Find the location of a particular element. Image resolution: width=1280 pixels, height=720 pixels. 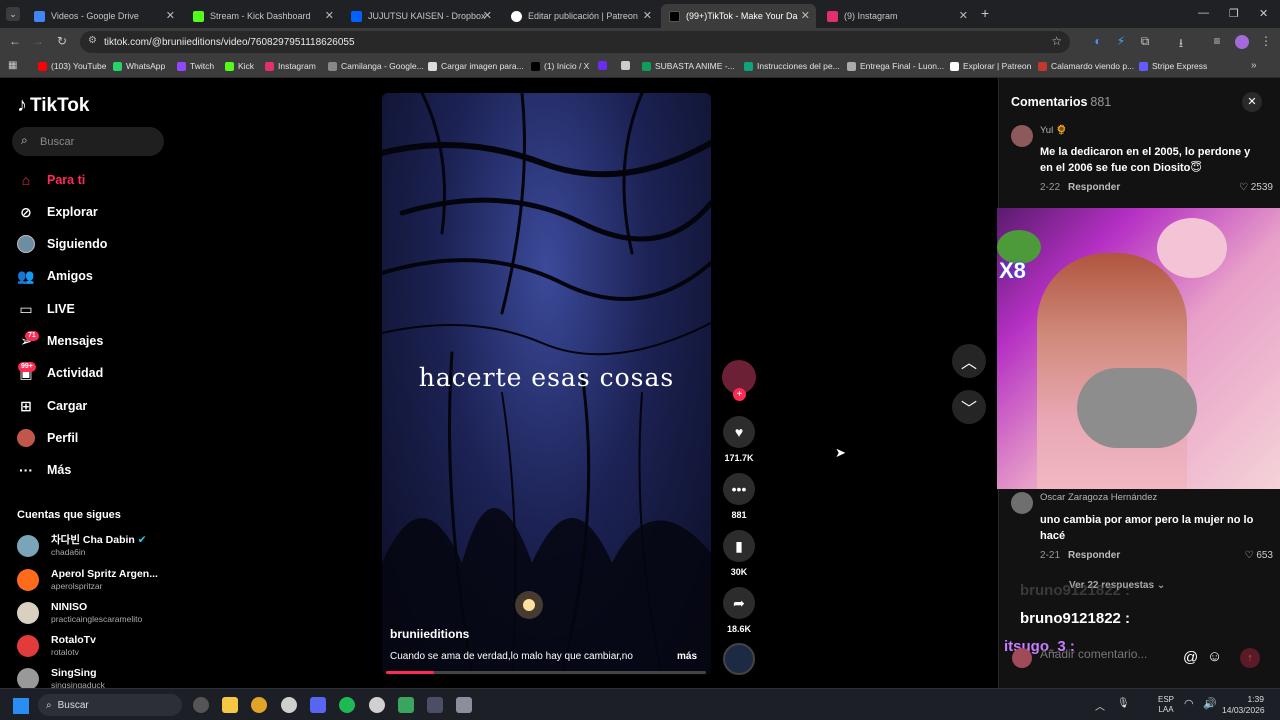

following-account: 차다빈 Cha Dabin ✔ chada6in is located at coordinates (82, 546).